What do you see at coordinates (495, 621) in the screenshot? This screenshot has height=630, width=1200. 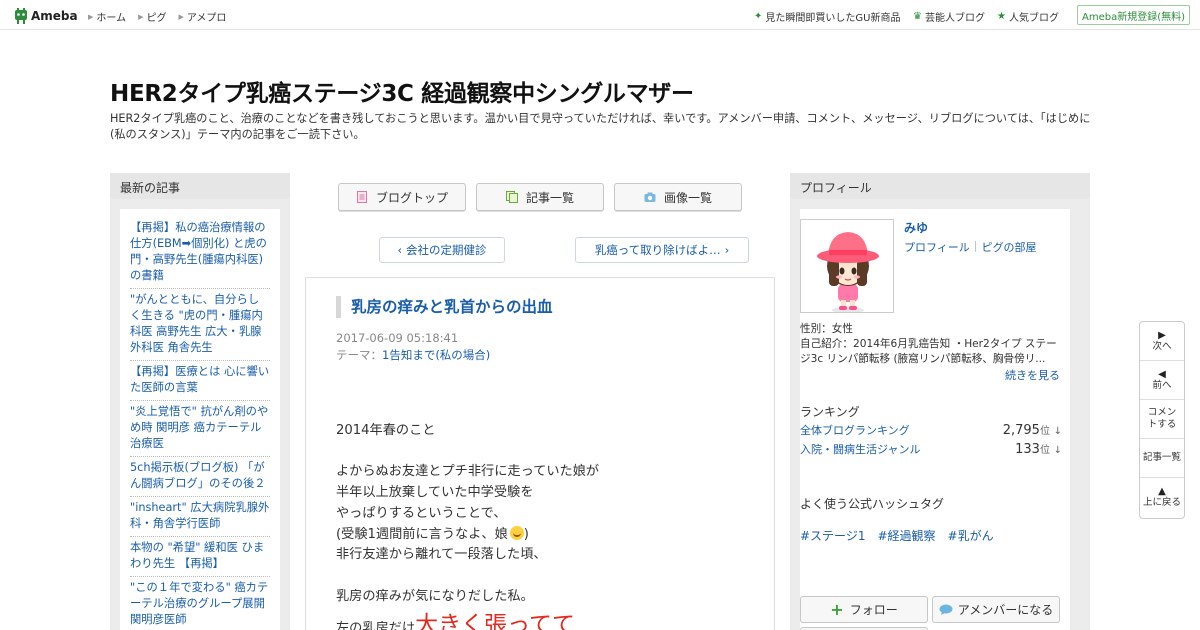 I see `highlighted-text: 大きく張ってて` at bounding box center [495, 621].